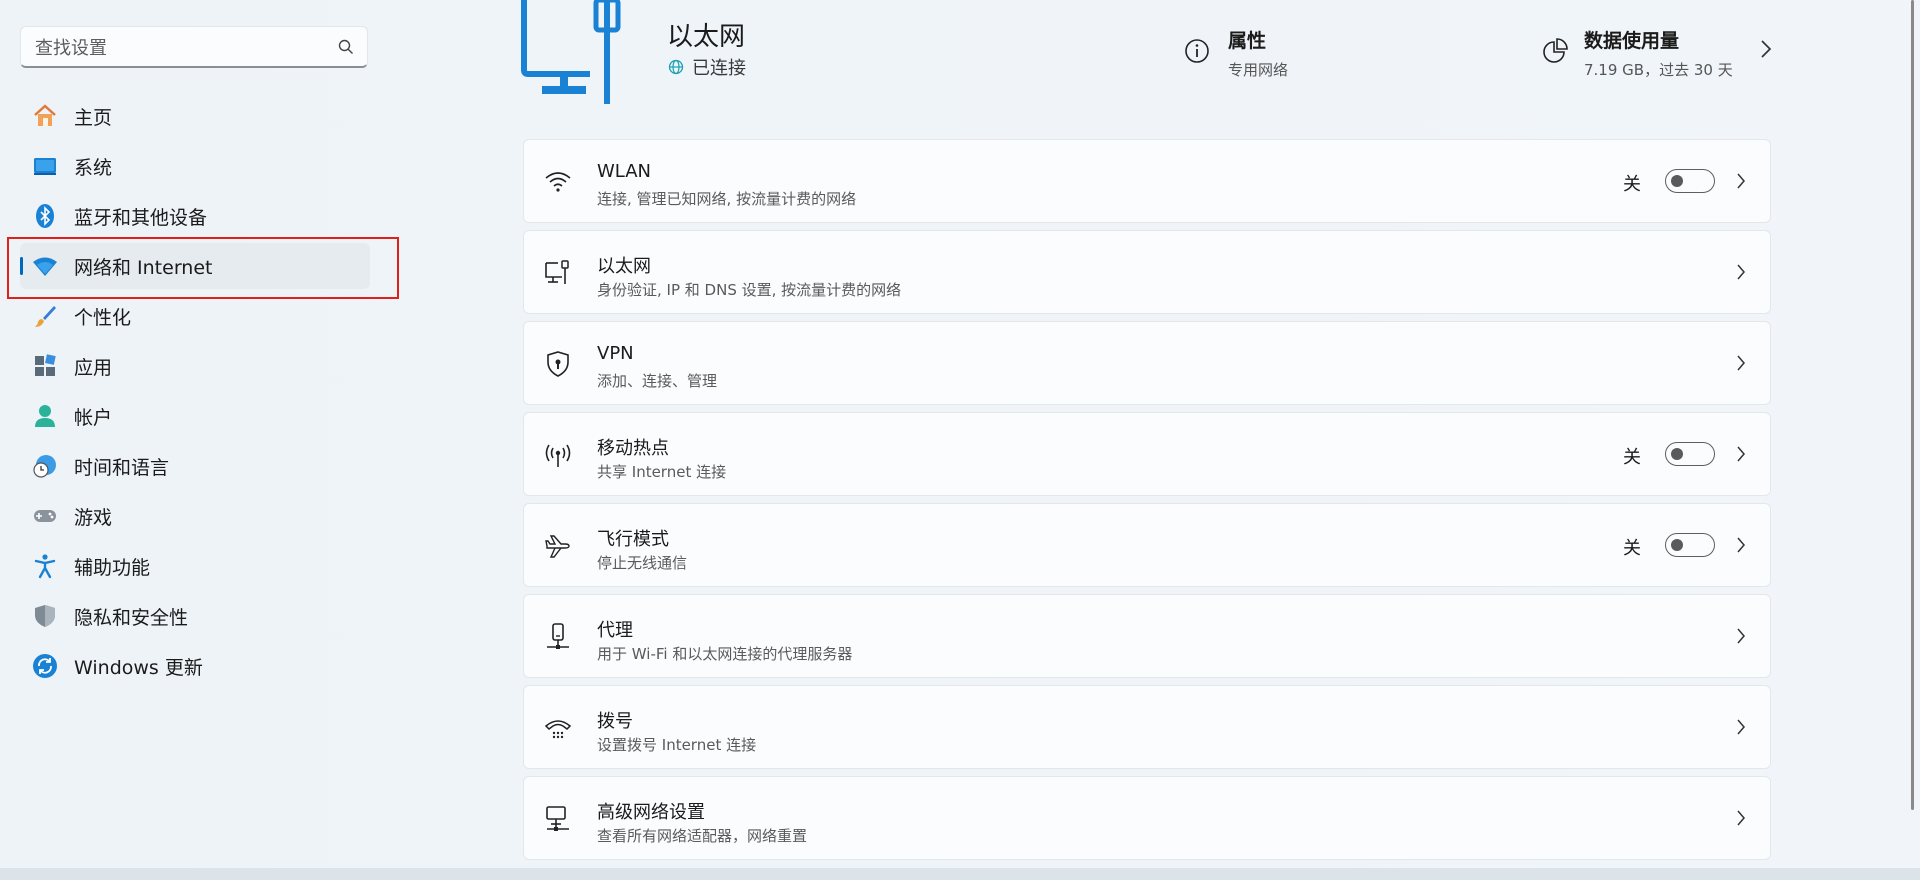 The width and height of the screenshot is (1920, 880). I want to click on sidebar-item-apps: 应用, so click(195, 366).